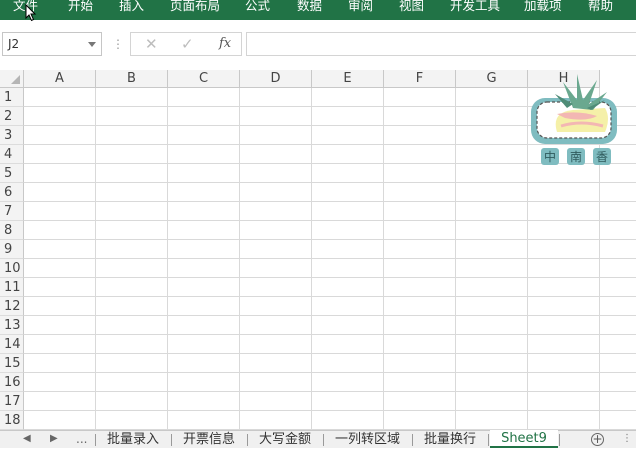 Image resolution: width=636 pixels, height=449 pixels. I want to click on logo-char-3: 香, so click(602, 157).